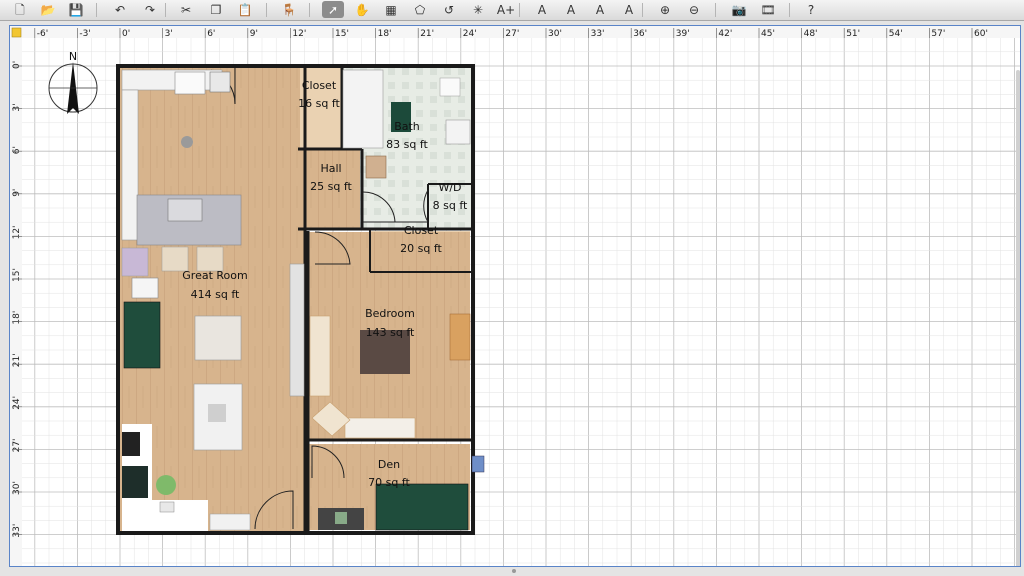 This screenshot has width=1024, height=576. I want to click on new-file-icon: 🗋, so click(20, 9).